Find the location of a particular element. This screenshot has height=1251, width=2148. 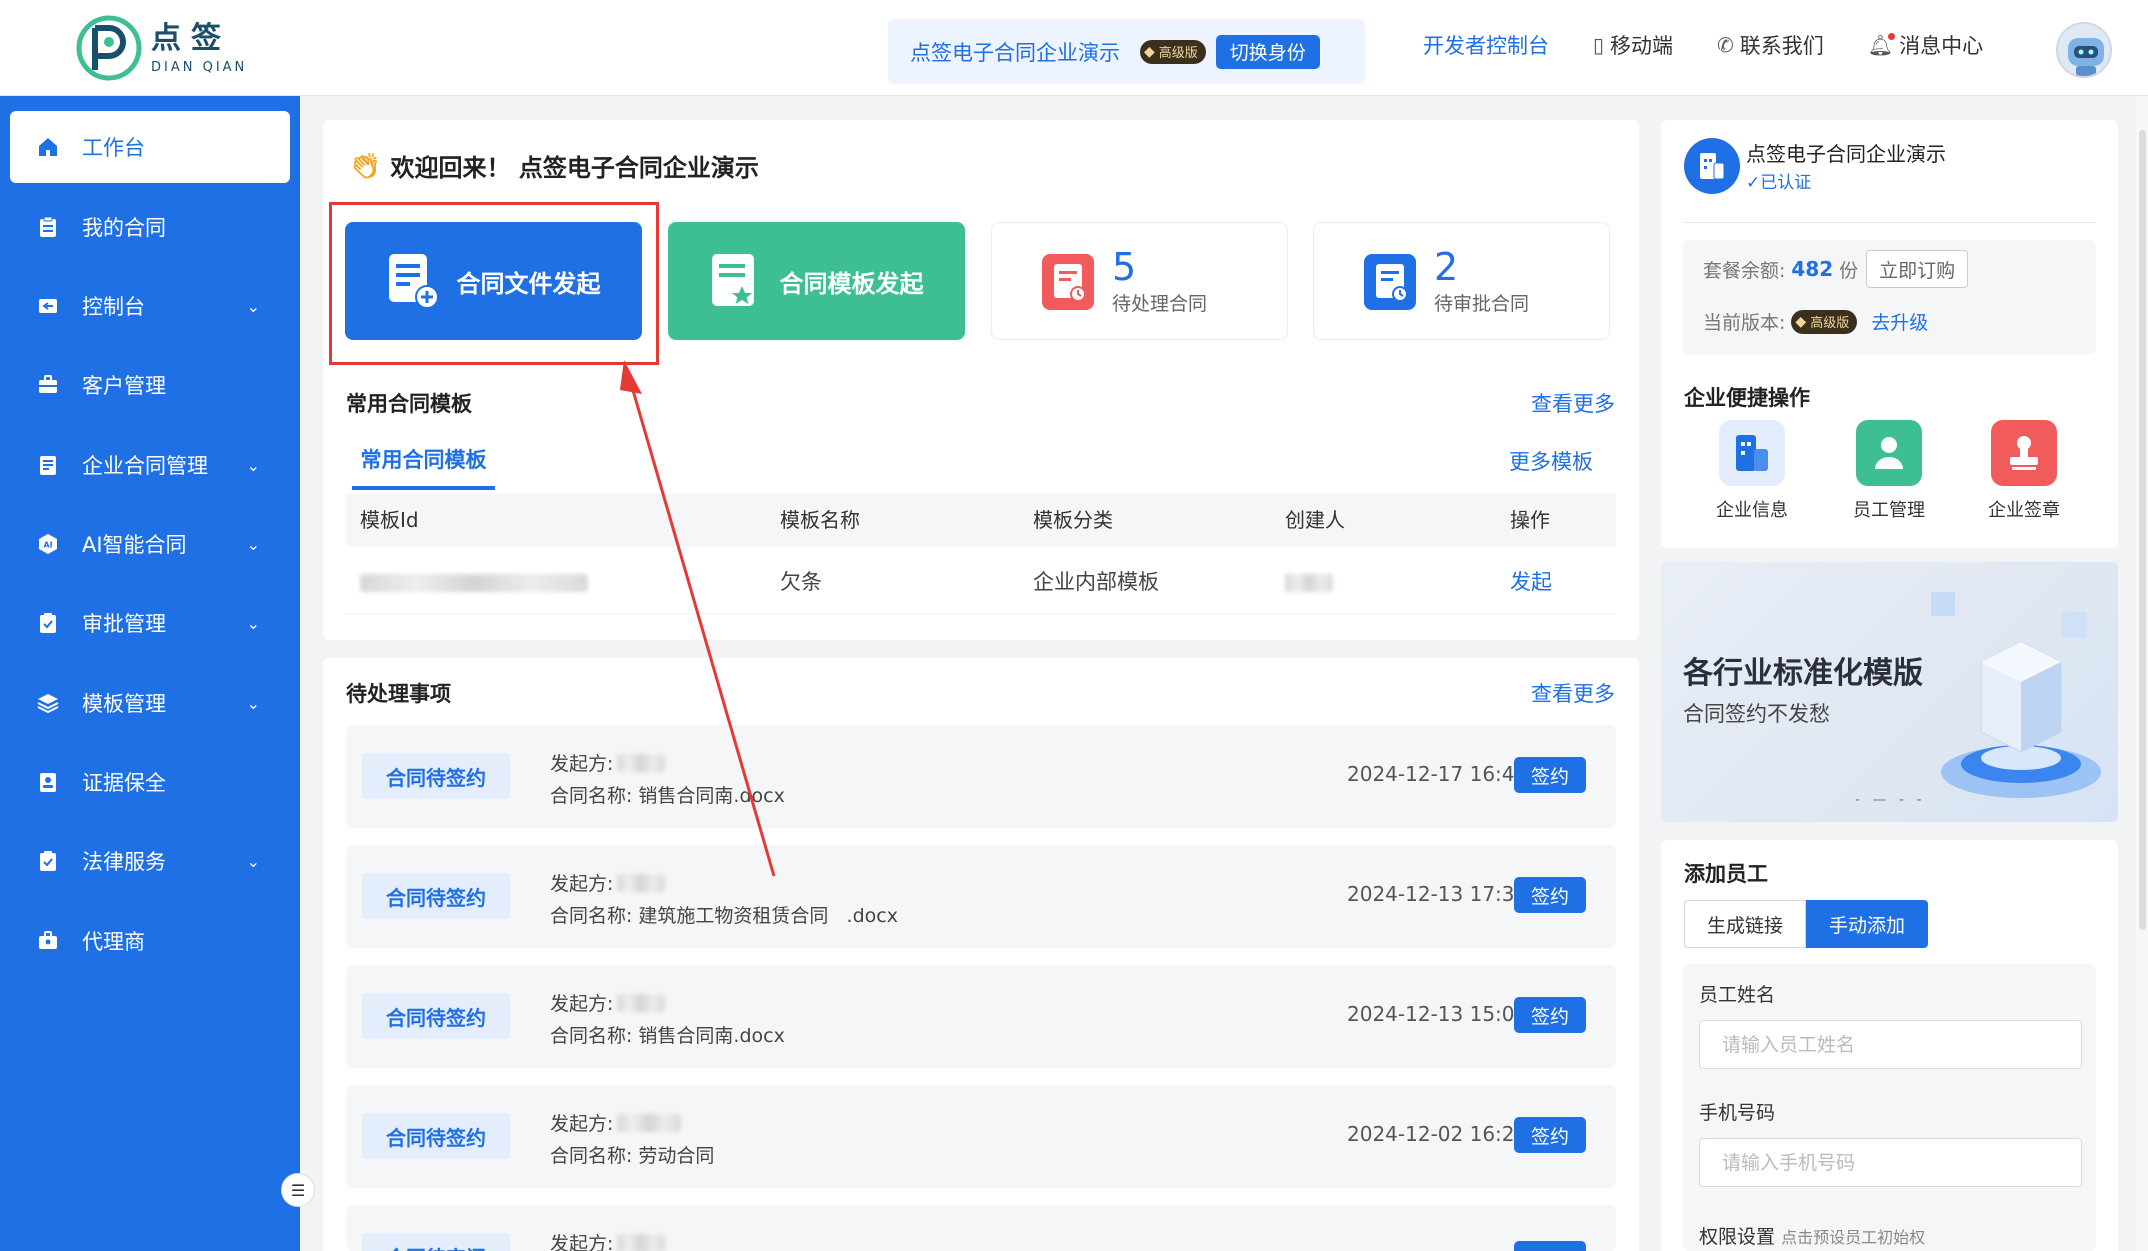

template-category-cell: 企业内部模板 is located at coordinates (1096, 582).